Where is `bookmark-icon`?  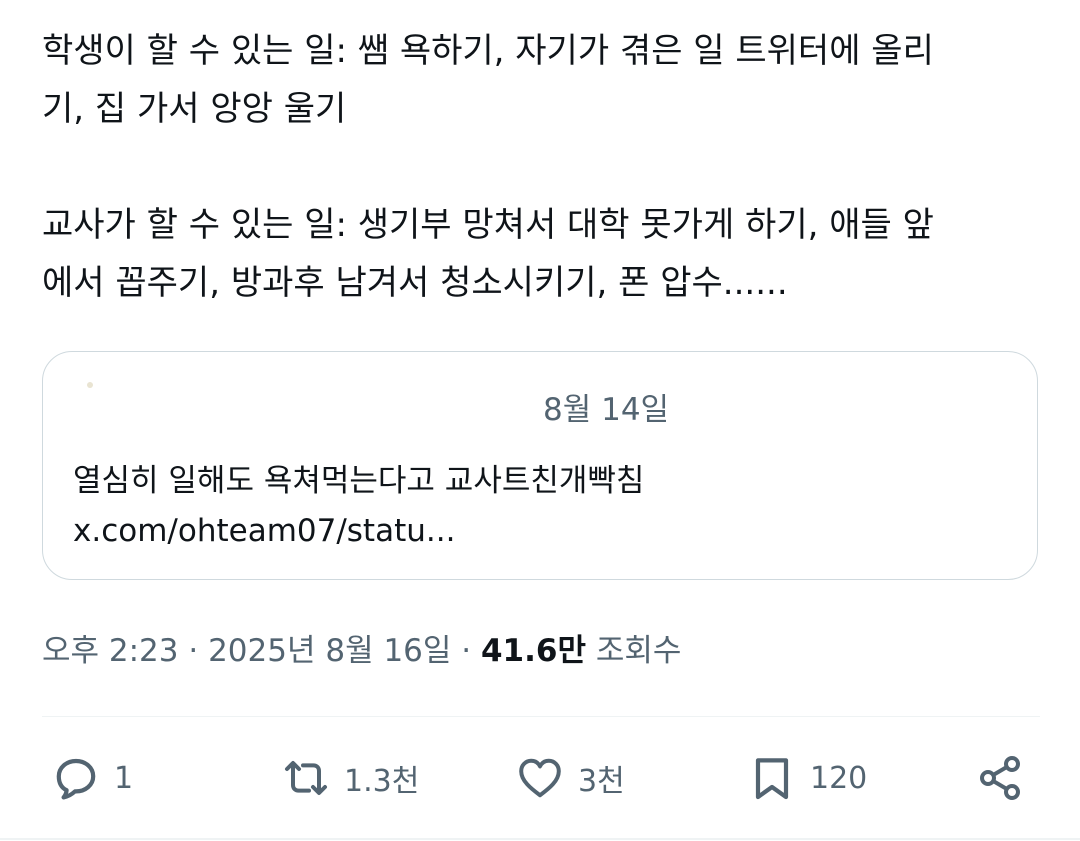 bookmark-icon is located at coordinates (772, 778).